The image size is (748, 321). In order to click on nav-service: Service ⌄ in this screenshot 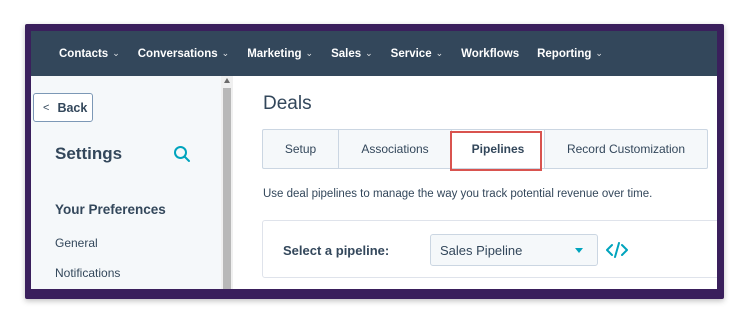, I will do `click(417, 54)`.